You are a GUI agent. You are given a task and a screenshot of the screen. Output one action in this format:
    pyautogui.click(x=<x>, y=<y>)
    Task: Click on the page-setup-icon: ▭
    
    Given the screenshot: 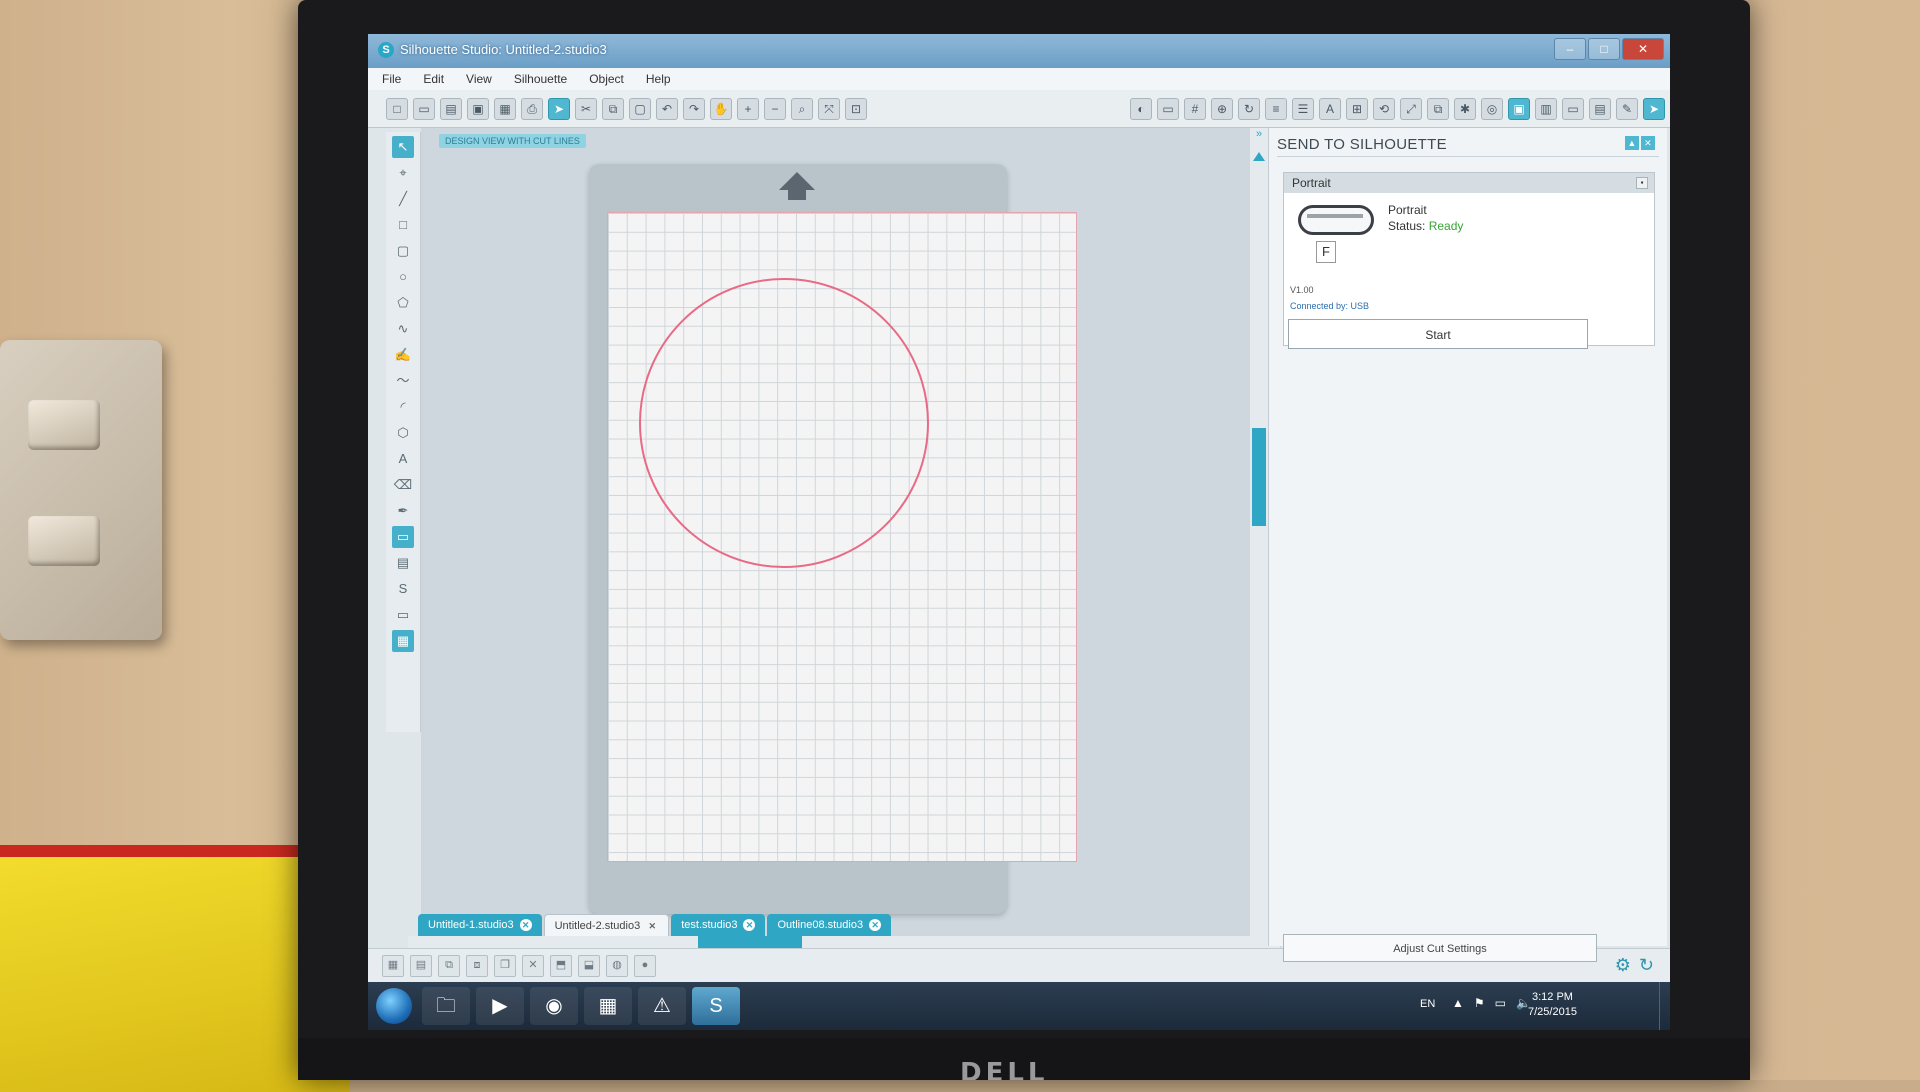 What is the action you would take?
    pyautogui.click(x=1168, y=108)
    